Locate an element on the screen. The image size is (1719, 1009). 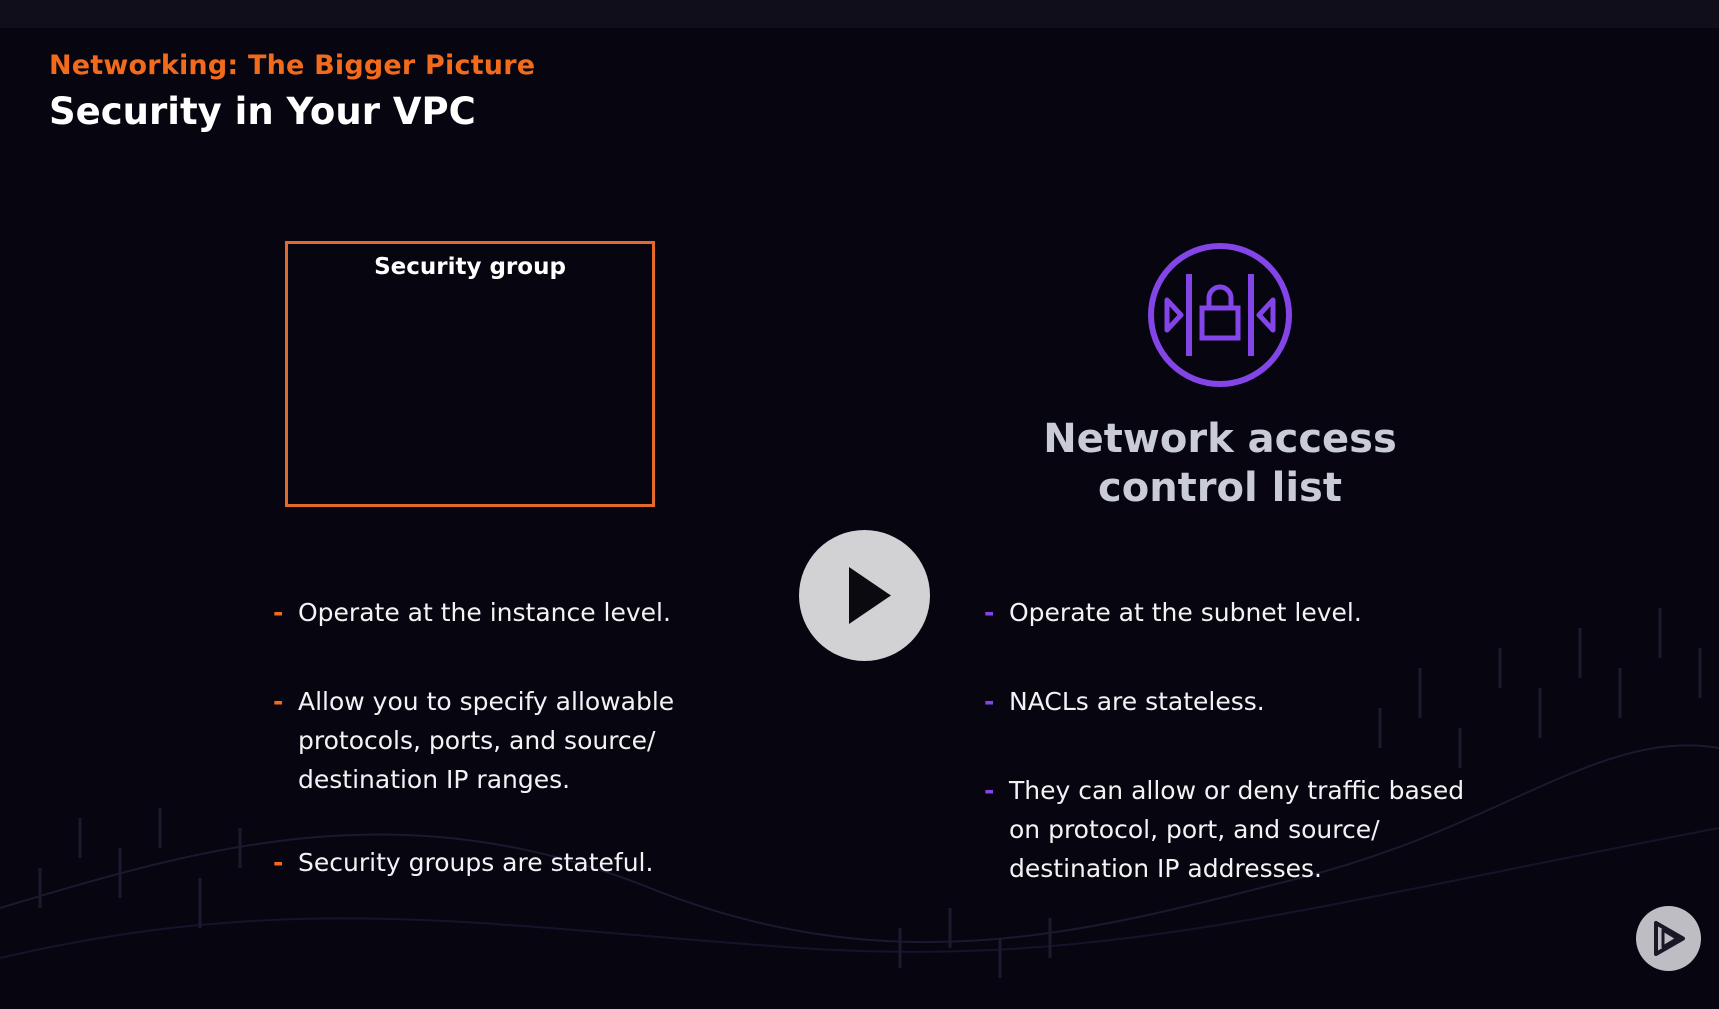
page-title: Security in Your VPC is located at coordinates (262, 111).